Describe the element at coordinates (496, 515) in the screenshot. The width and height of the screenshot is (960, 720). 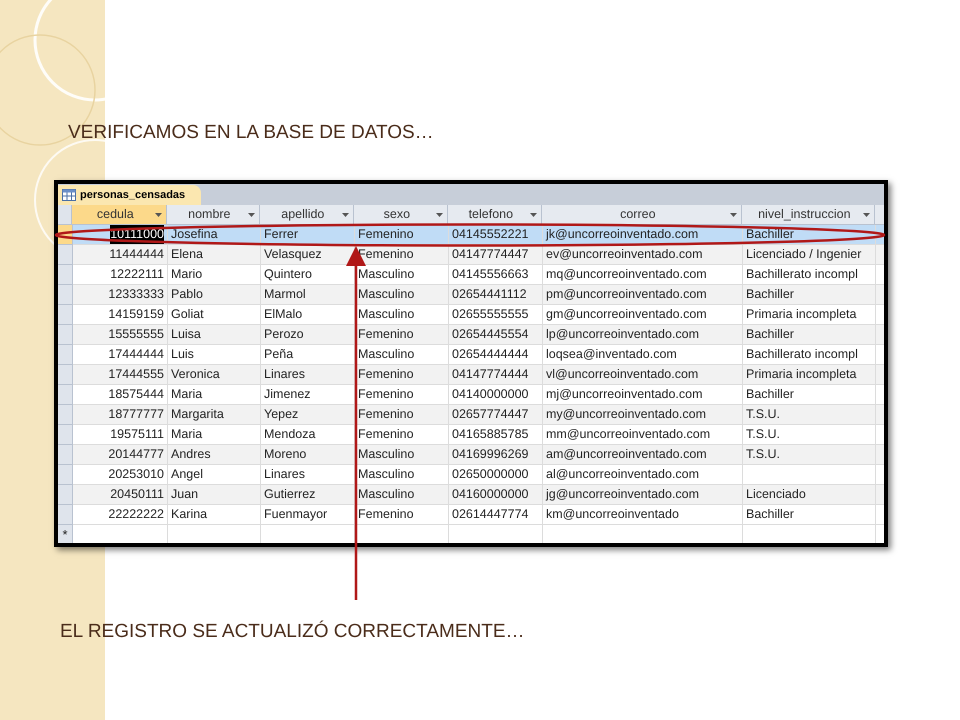
I see `table-cell: 02614447774` at that location.